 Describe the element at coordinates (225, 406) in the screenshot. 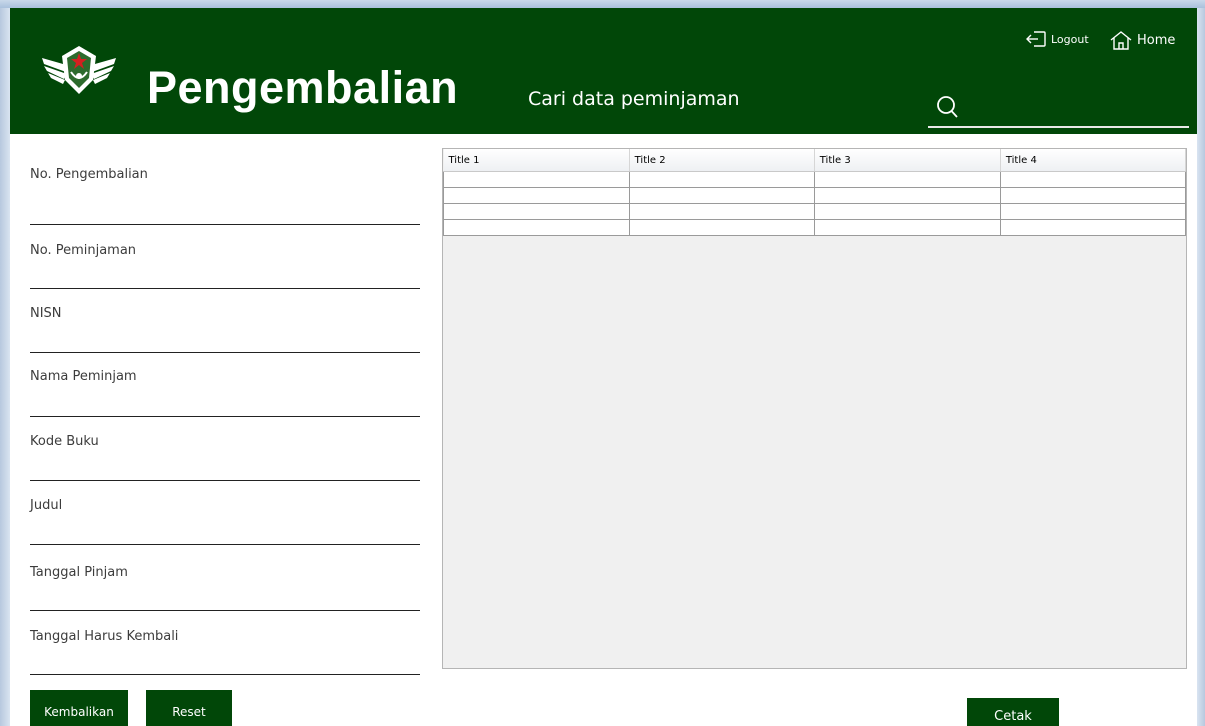

I see `nama-peminjam-field` at that location.